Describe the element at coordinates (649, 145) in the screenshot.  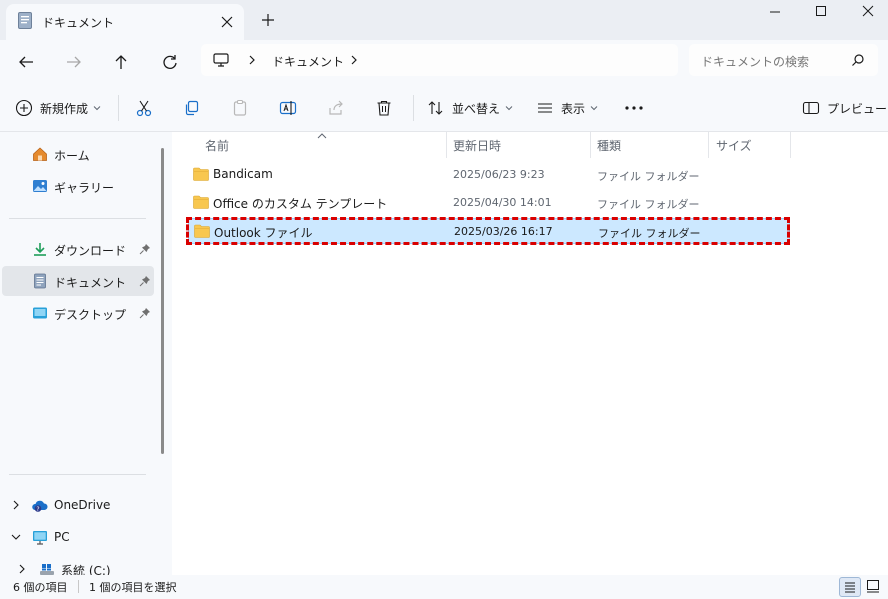
I see `column-header-type: 種類` at that location.